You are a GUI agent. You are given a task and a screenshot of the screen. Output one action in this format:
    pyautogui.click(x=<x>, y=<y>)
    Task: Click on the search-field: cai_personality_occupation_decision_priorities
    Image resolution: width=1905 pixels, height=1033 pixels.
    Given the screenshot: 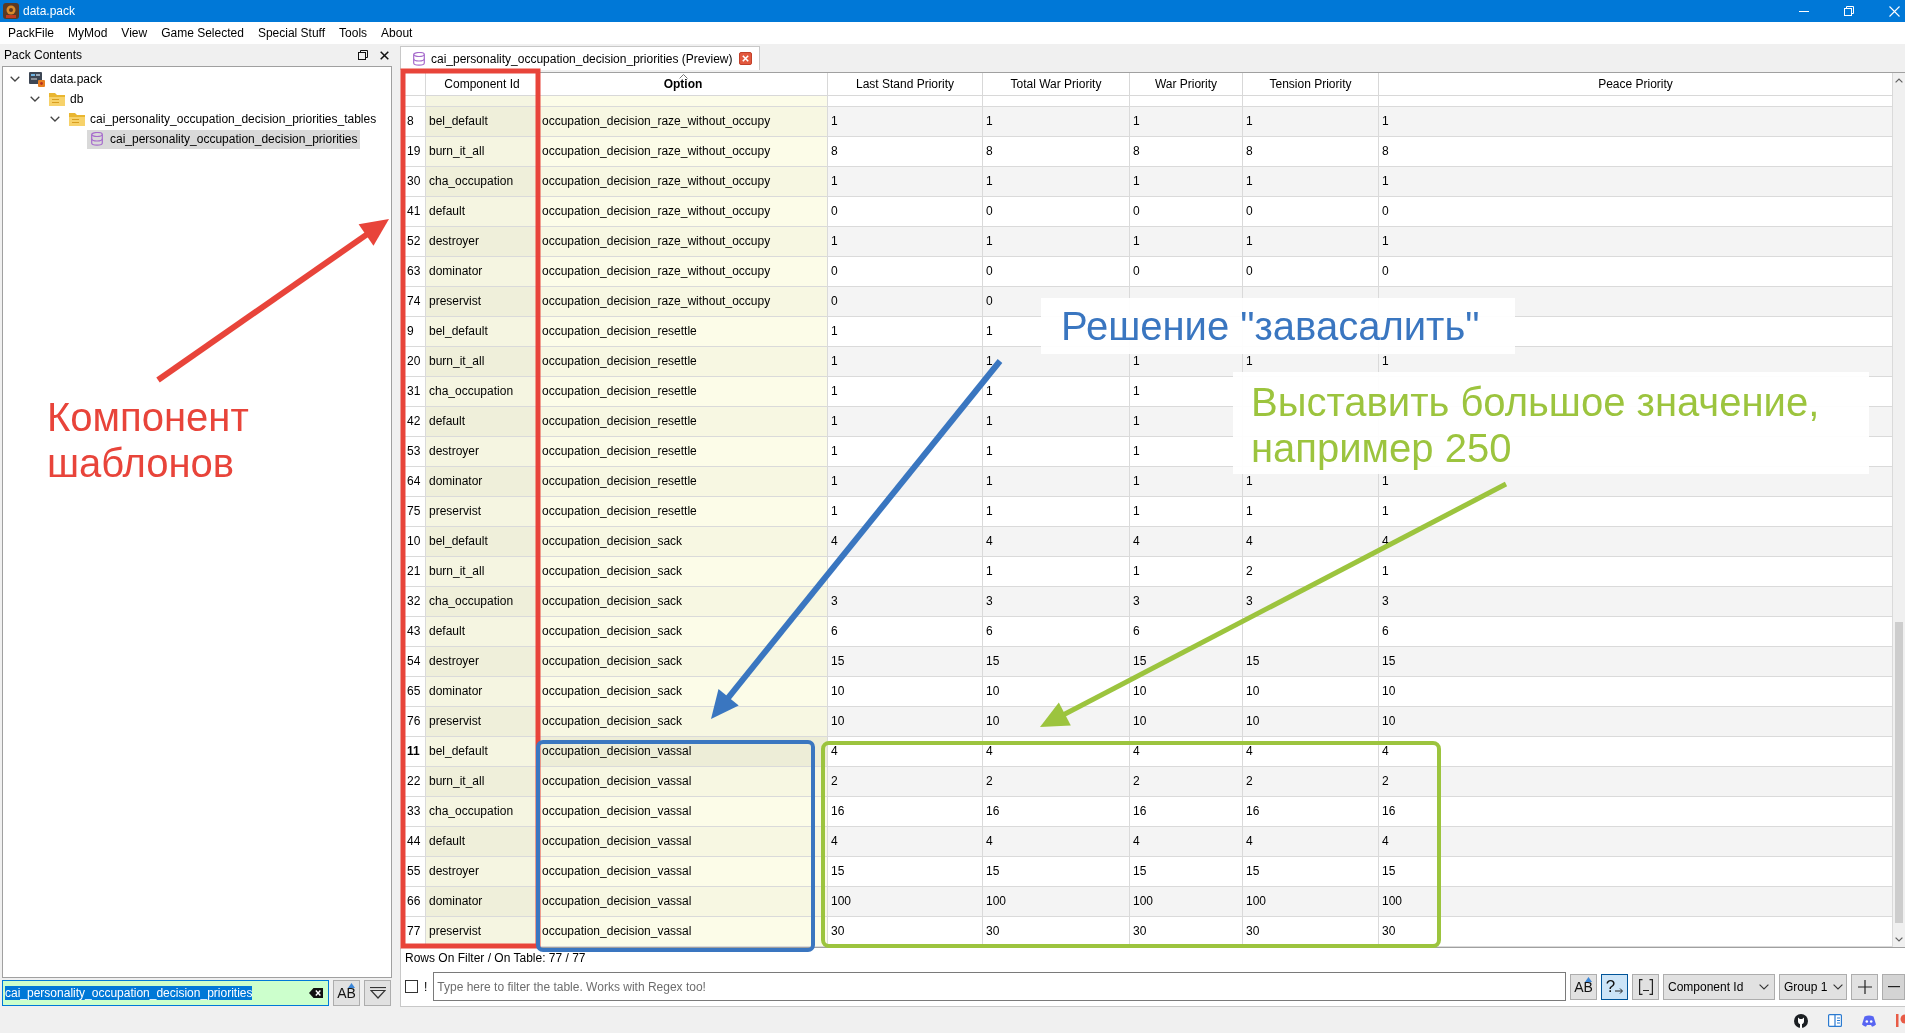 What is the action you would take?
    pyautogui.click(x=165, y=993)
    